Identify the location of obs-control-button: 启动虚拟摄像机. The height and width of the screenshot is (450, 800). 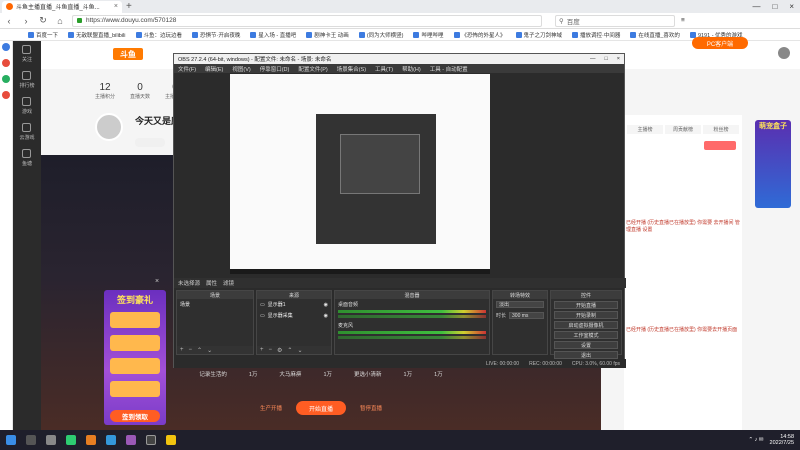
(586, 325).